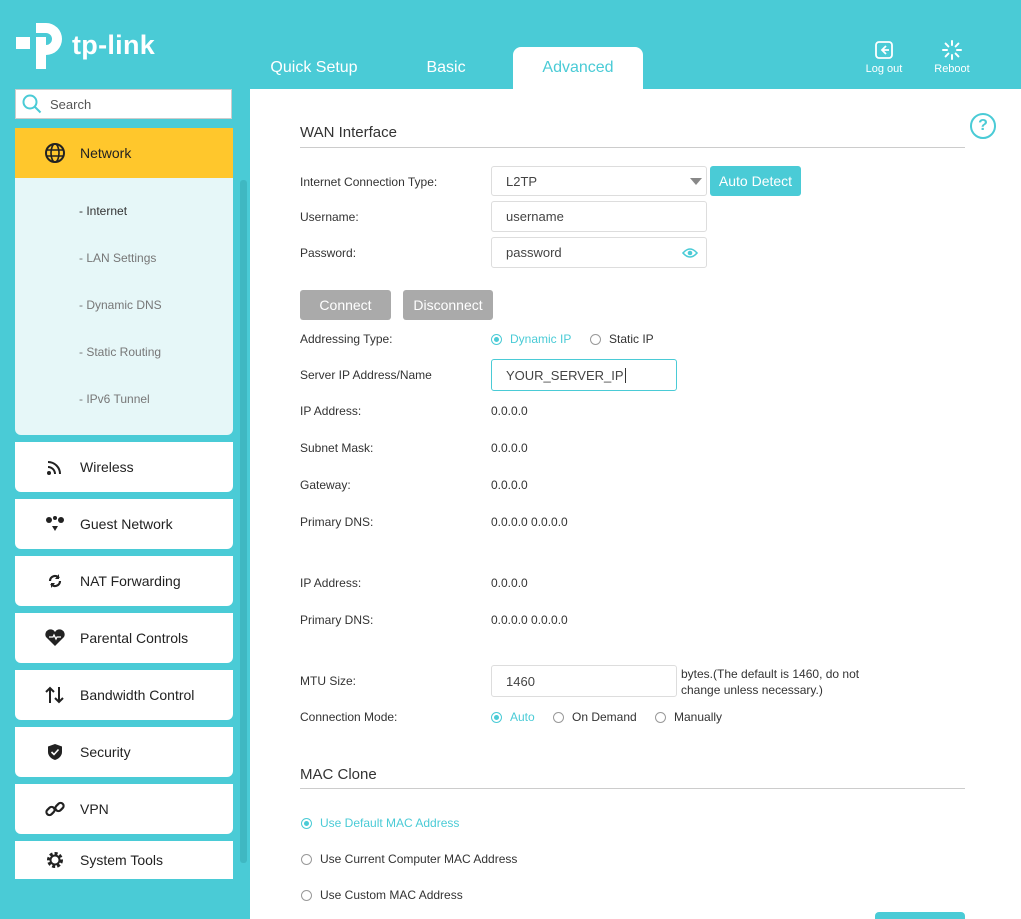 This screenshot has height=919, width=1021. I want to click on auto-detect-button: Auto Detect, so click(755, 181).